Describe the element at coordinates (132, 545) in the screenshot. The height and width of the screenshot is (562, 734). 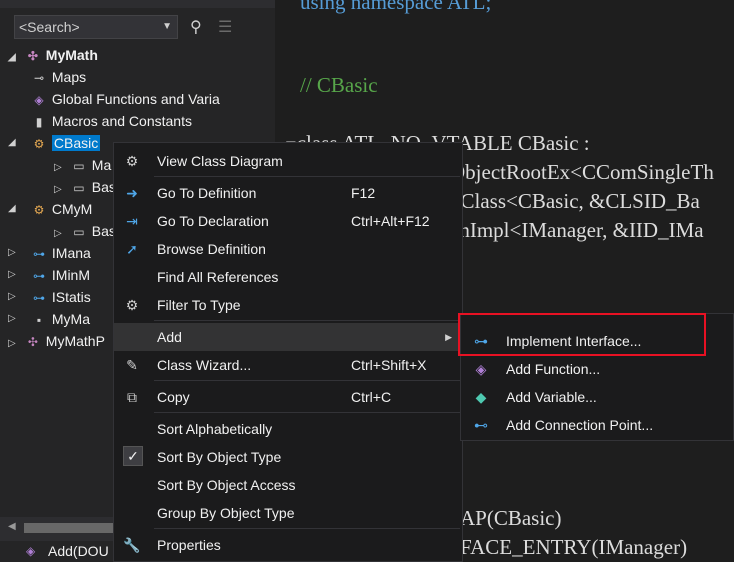
I see `wrench-icon: 🔧` at that location.